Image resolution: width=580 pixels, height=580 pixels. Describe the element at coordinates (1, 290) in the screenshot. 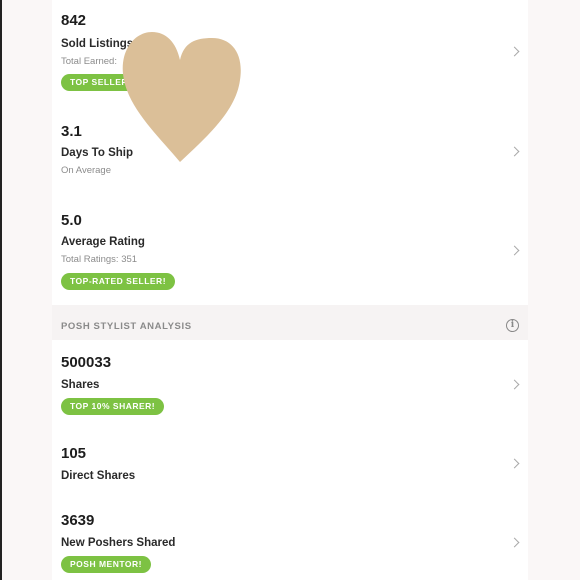

I see `left-border` at that location.